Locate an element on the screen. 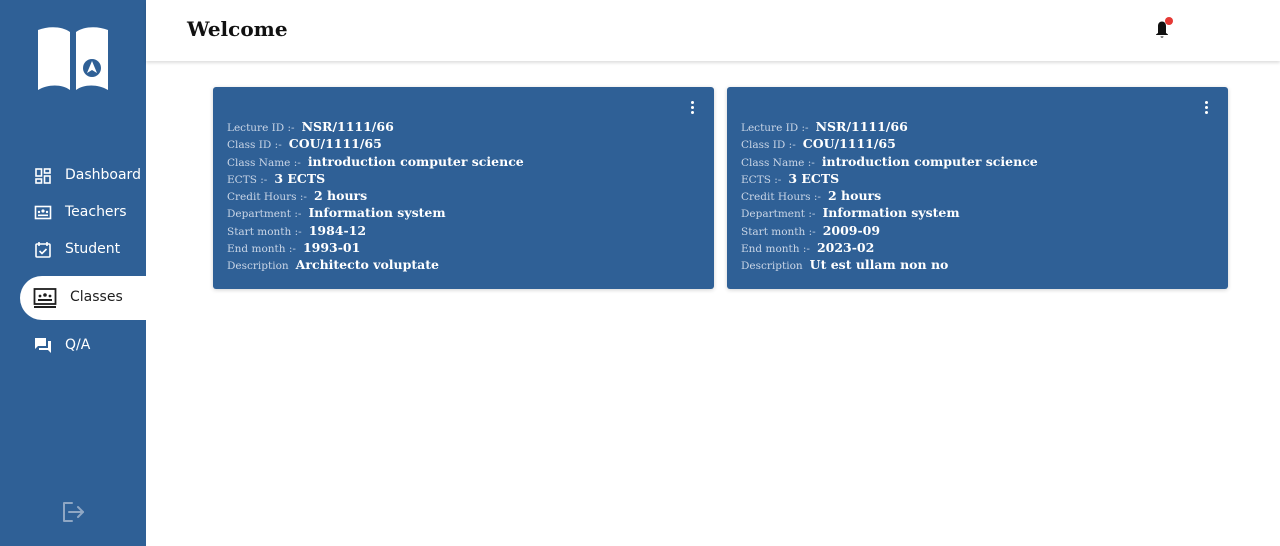  field-description: Description Ut est ullam non no is located at coordinates (889, 265).